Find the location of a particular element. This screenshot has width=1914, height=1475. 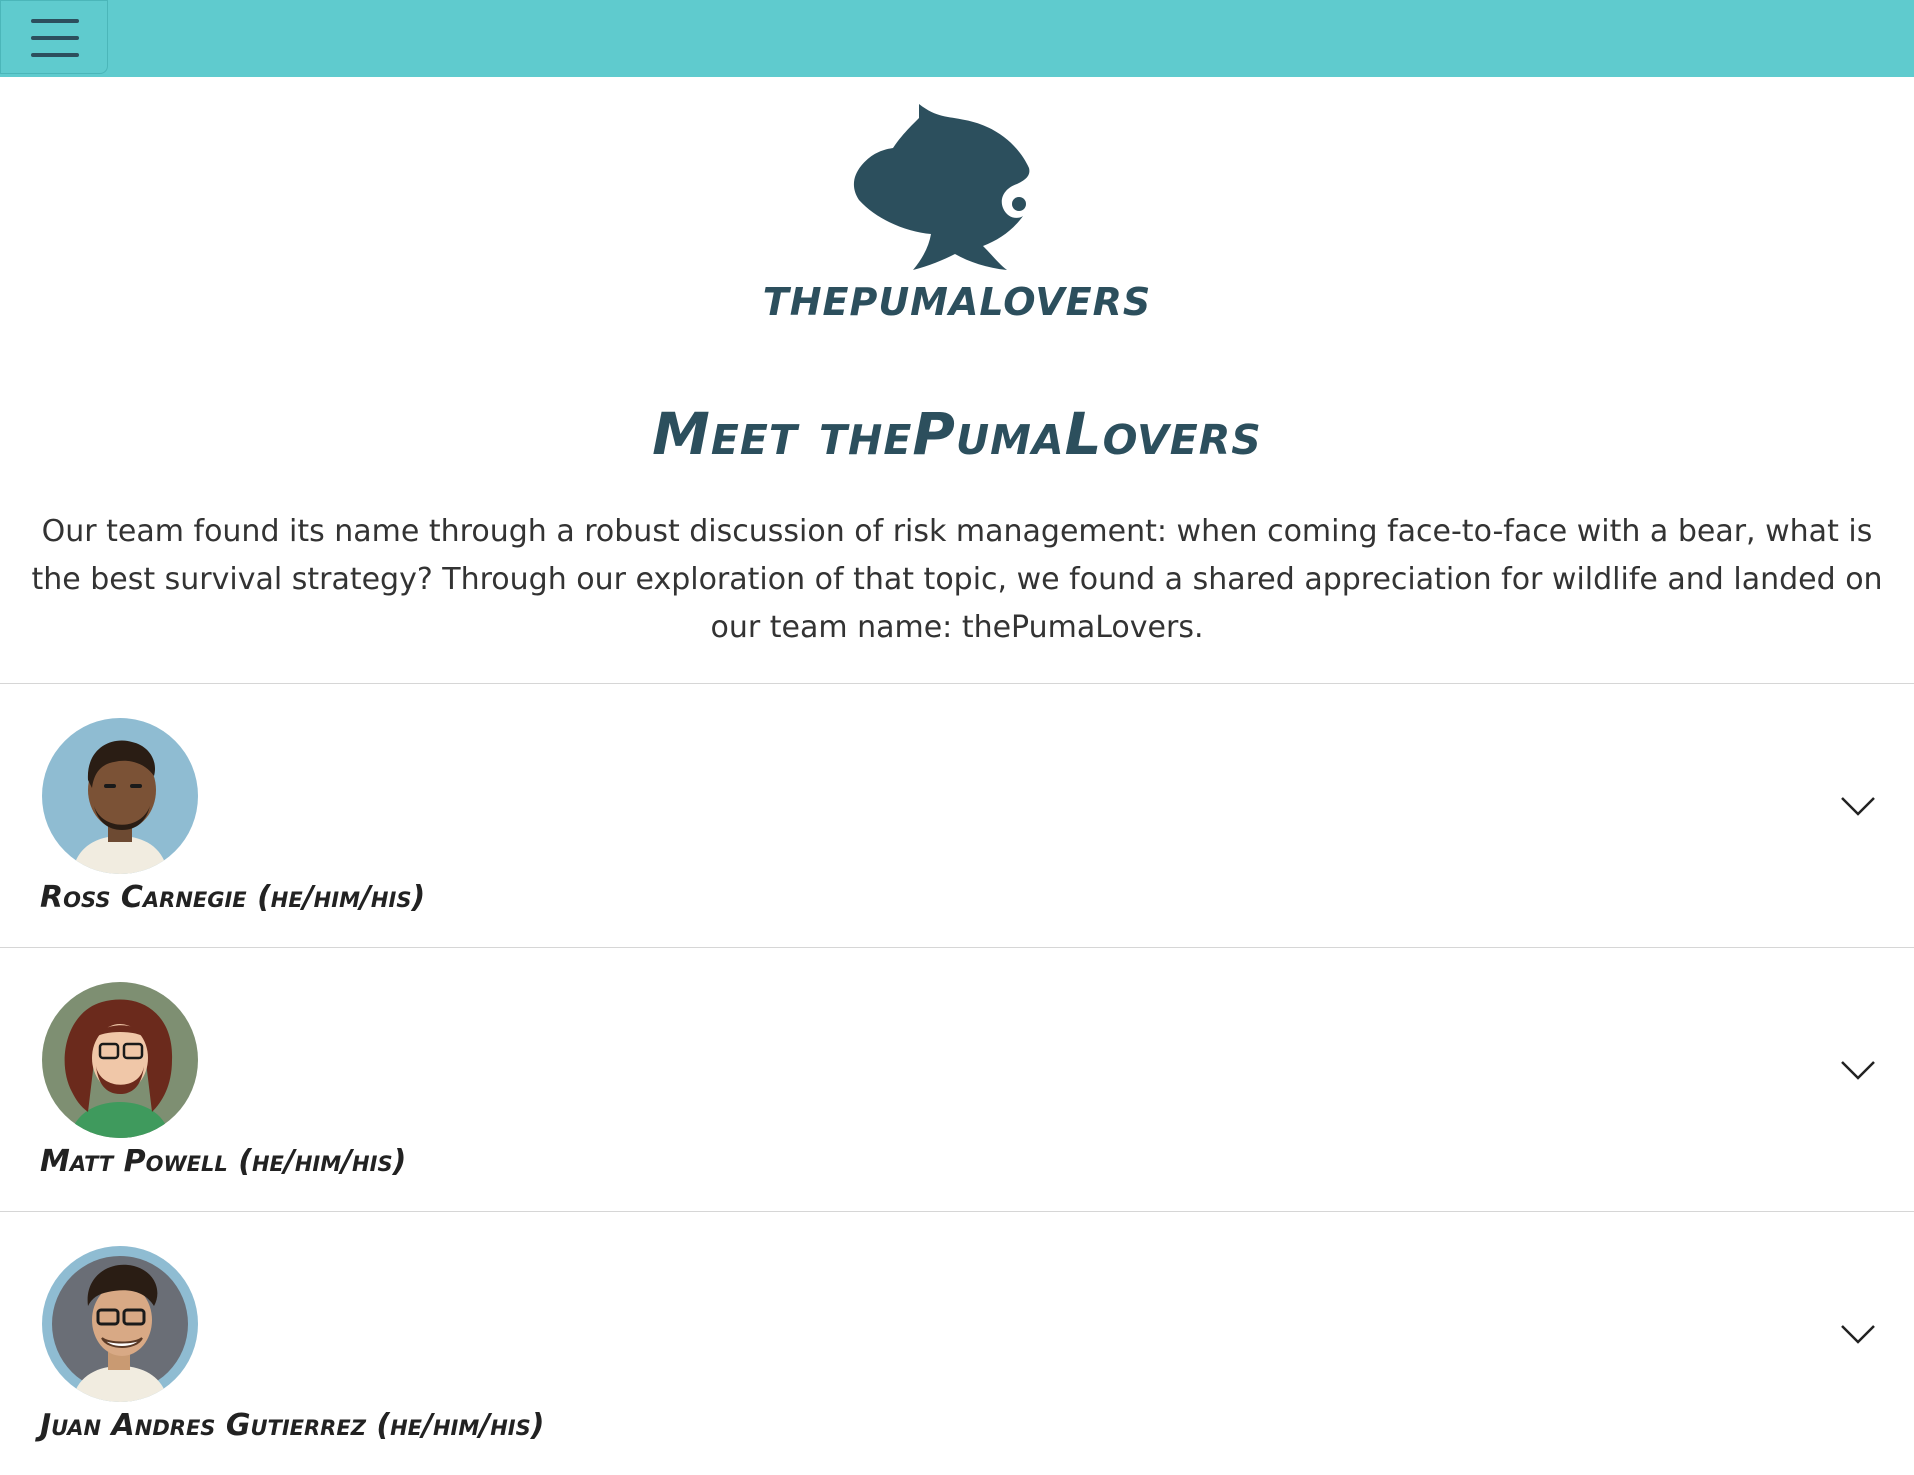

hamburger-menu-icon is located at coordinates (55, 21).